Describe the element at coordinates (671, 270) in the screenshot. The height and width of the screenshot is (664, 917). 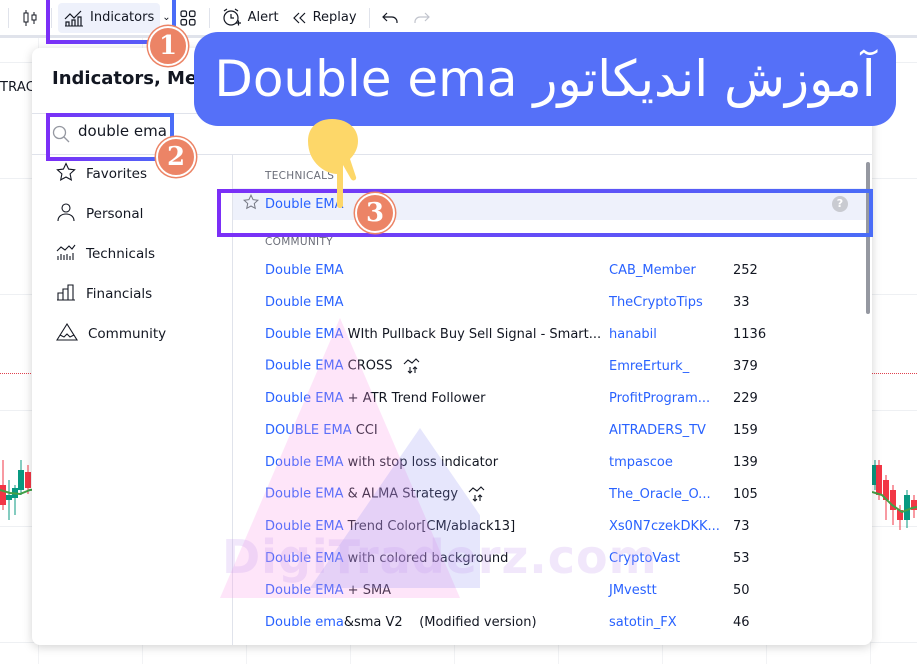
I see `result-author: CAB_Member` at that location.